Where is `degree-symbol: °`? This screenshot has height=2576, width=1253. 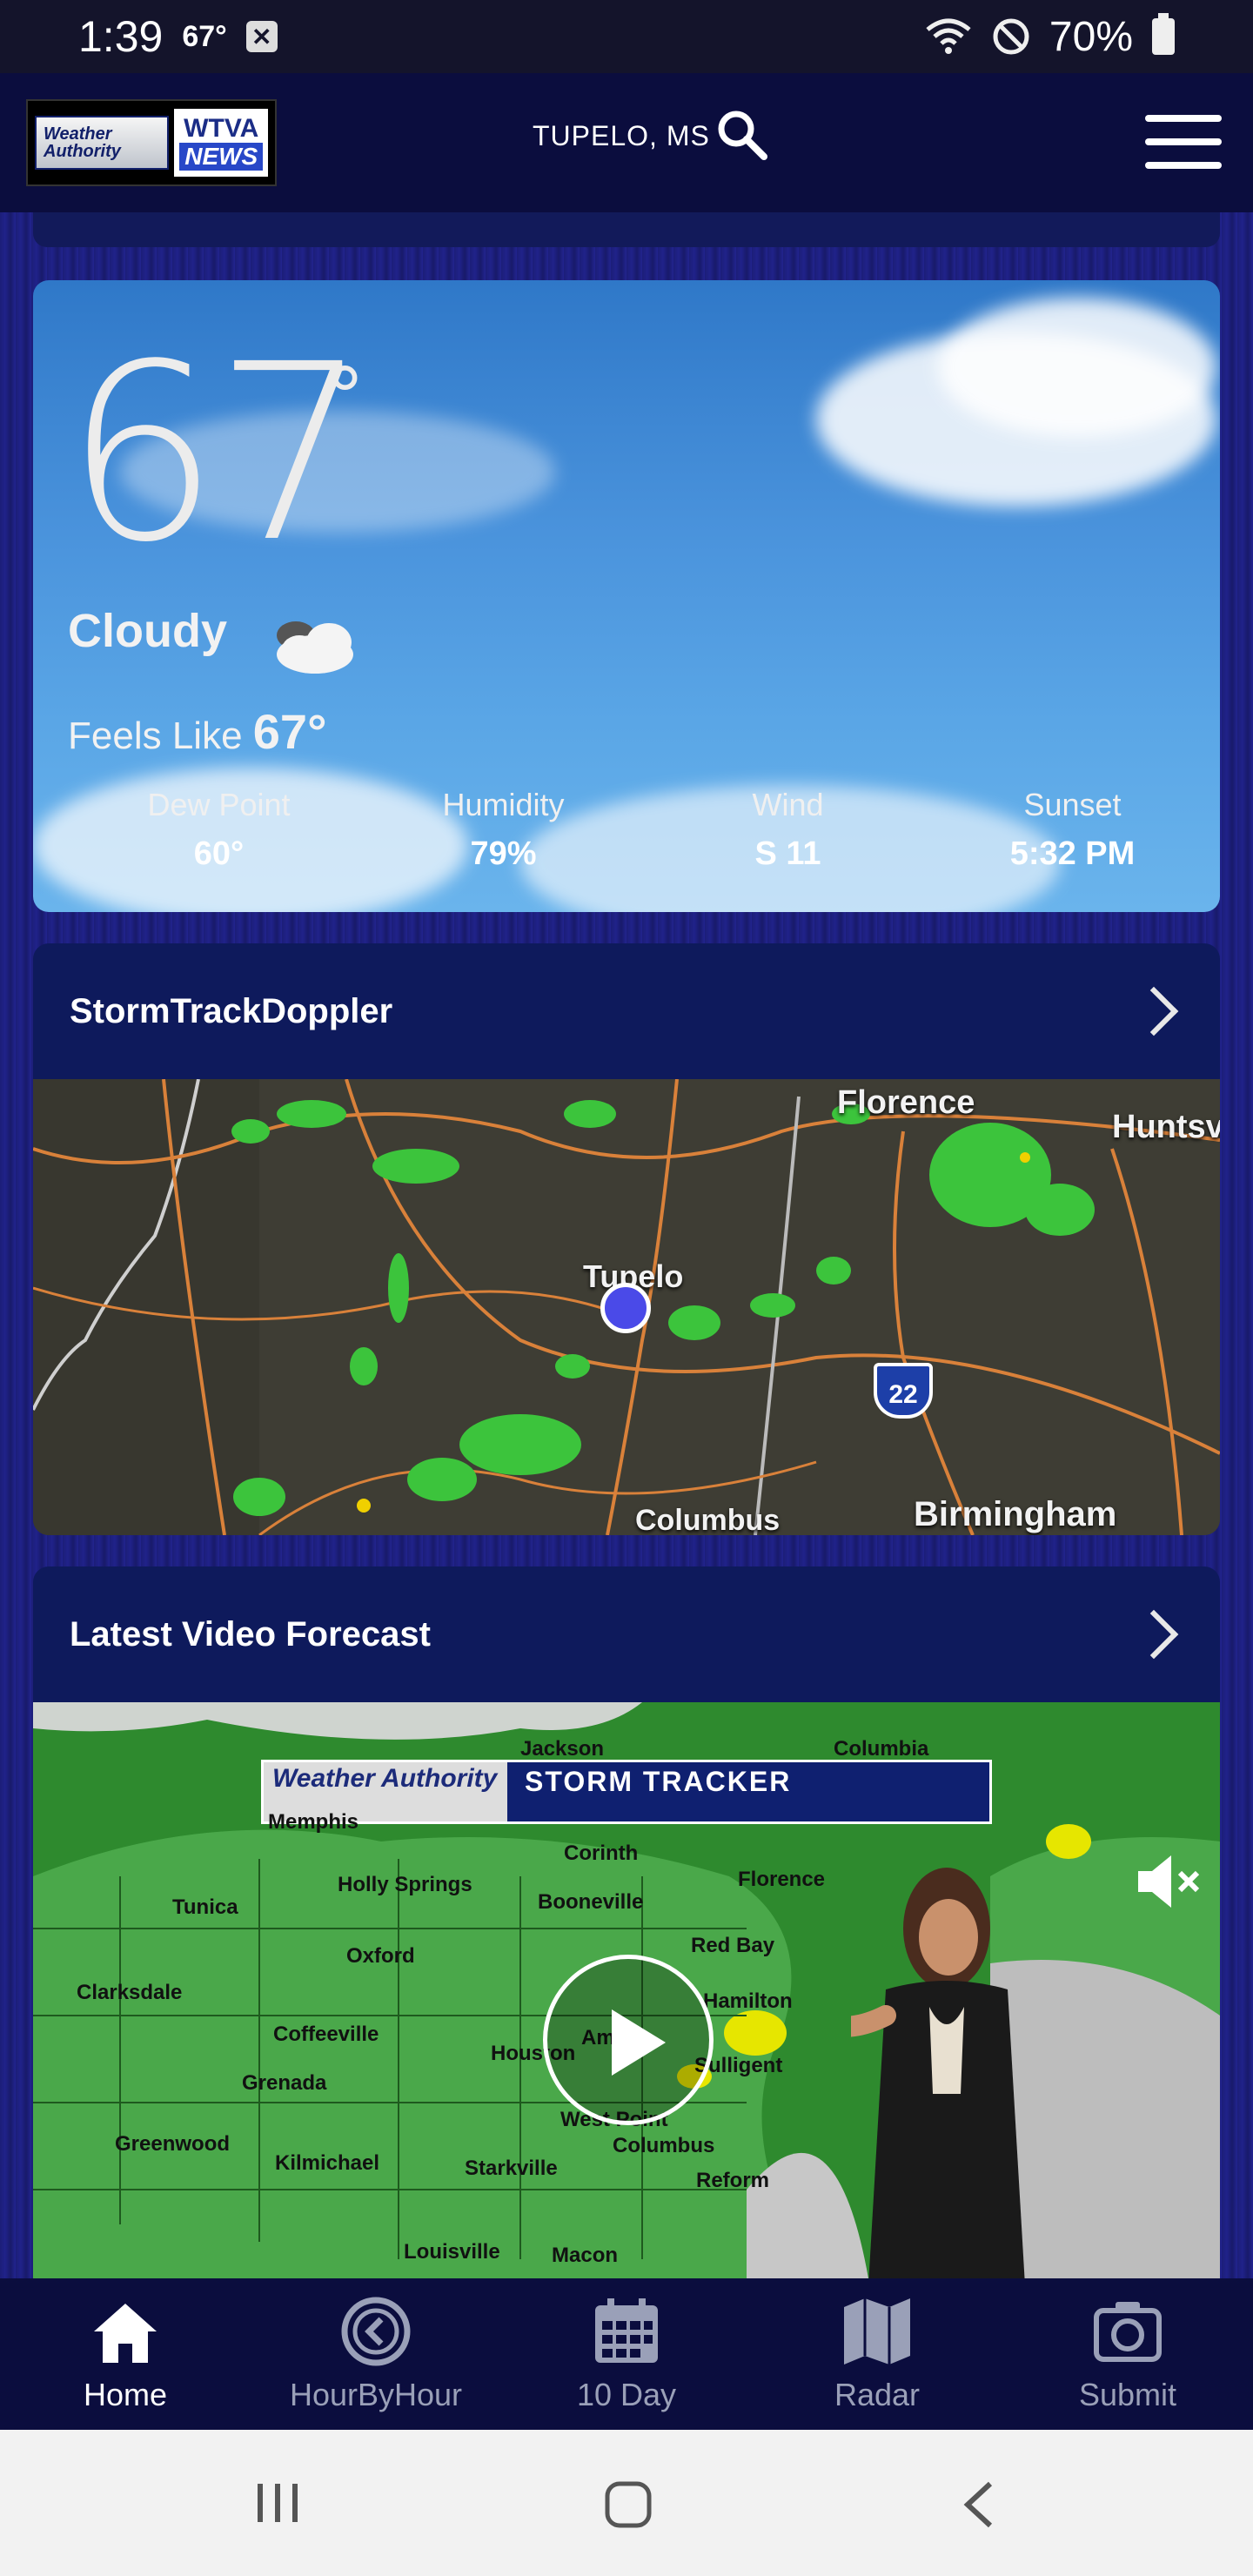 degree-symbol: ° is located at coordinates (345, 397).